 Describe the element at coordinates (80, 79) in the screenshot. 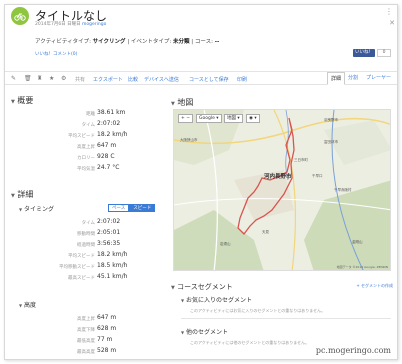

I see `share-link: 共有` at that location.